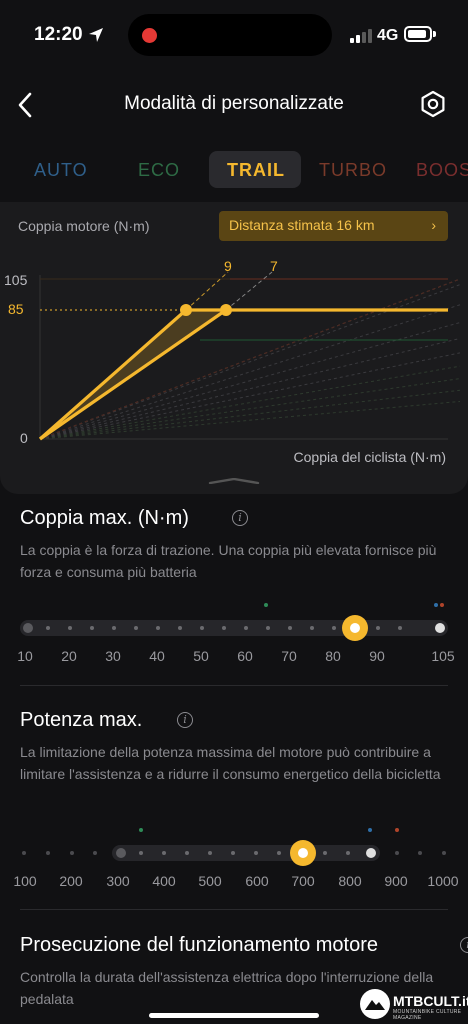 The image size is (468, 1024). What do you see at coordinates (303, 881) in the screenshot?
I see `tick-label: 700` at bounding box center [303, 881].